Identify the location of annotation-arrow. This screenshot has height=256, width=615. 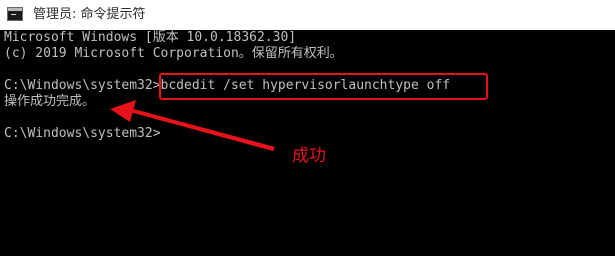
(192, 125).